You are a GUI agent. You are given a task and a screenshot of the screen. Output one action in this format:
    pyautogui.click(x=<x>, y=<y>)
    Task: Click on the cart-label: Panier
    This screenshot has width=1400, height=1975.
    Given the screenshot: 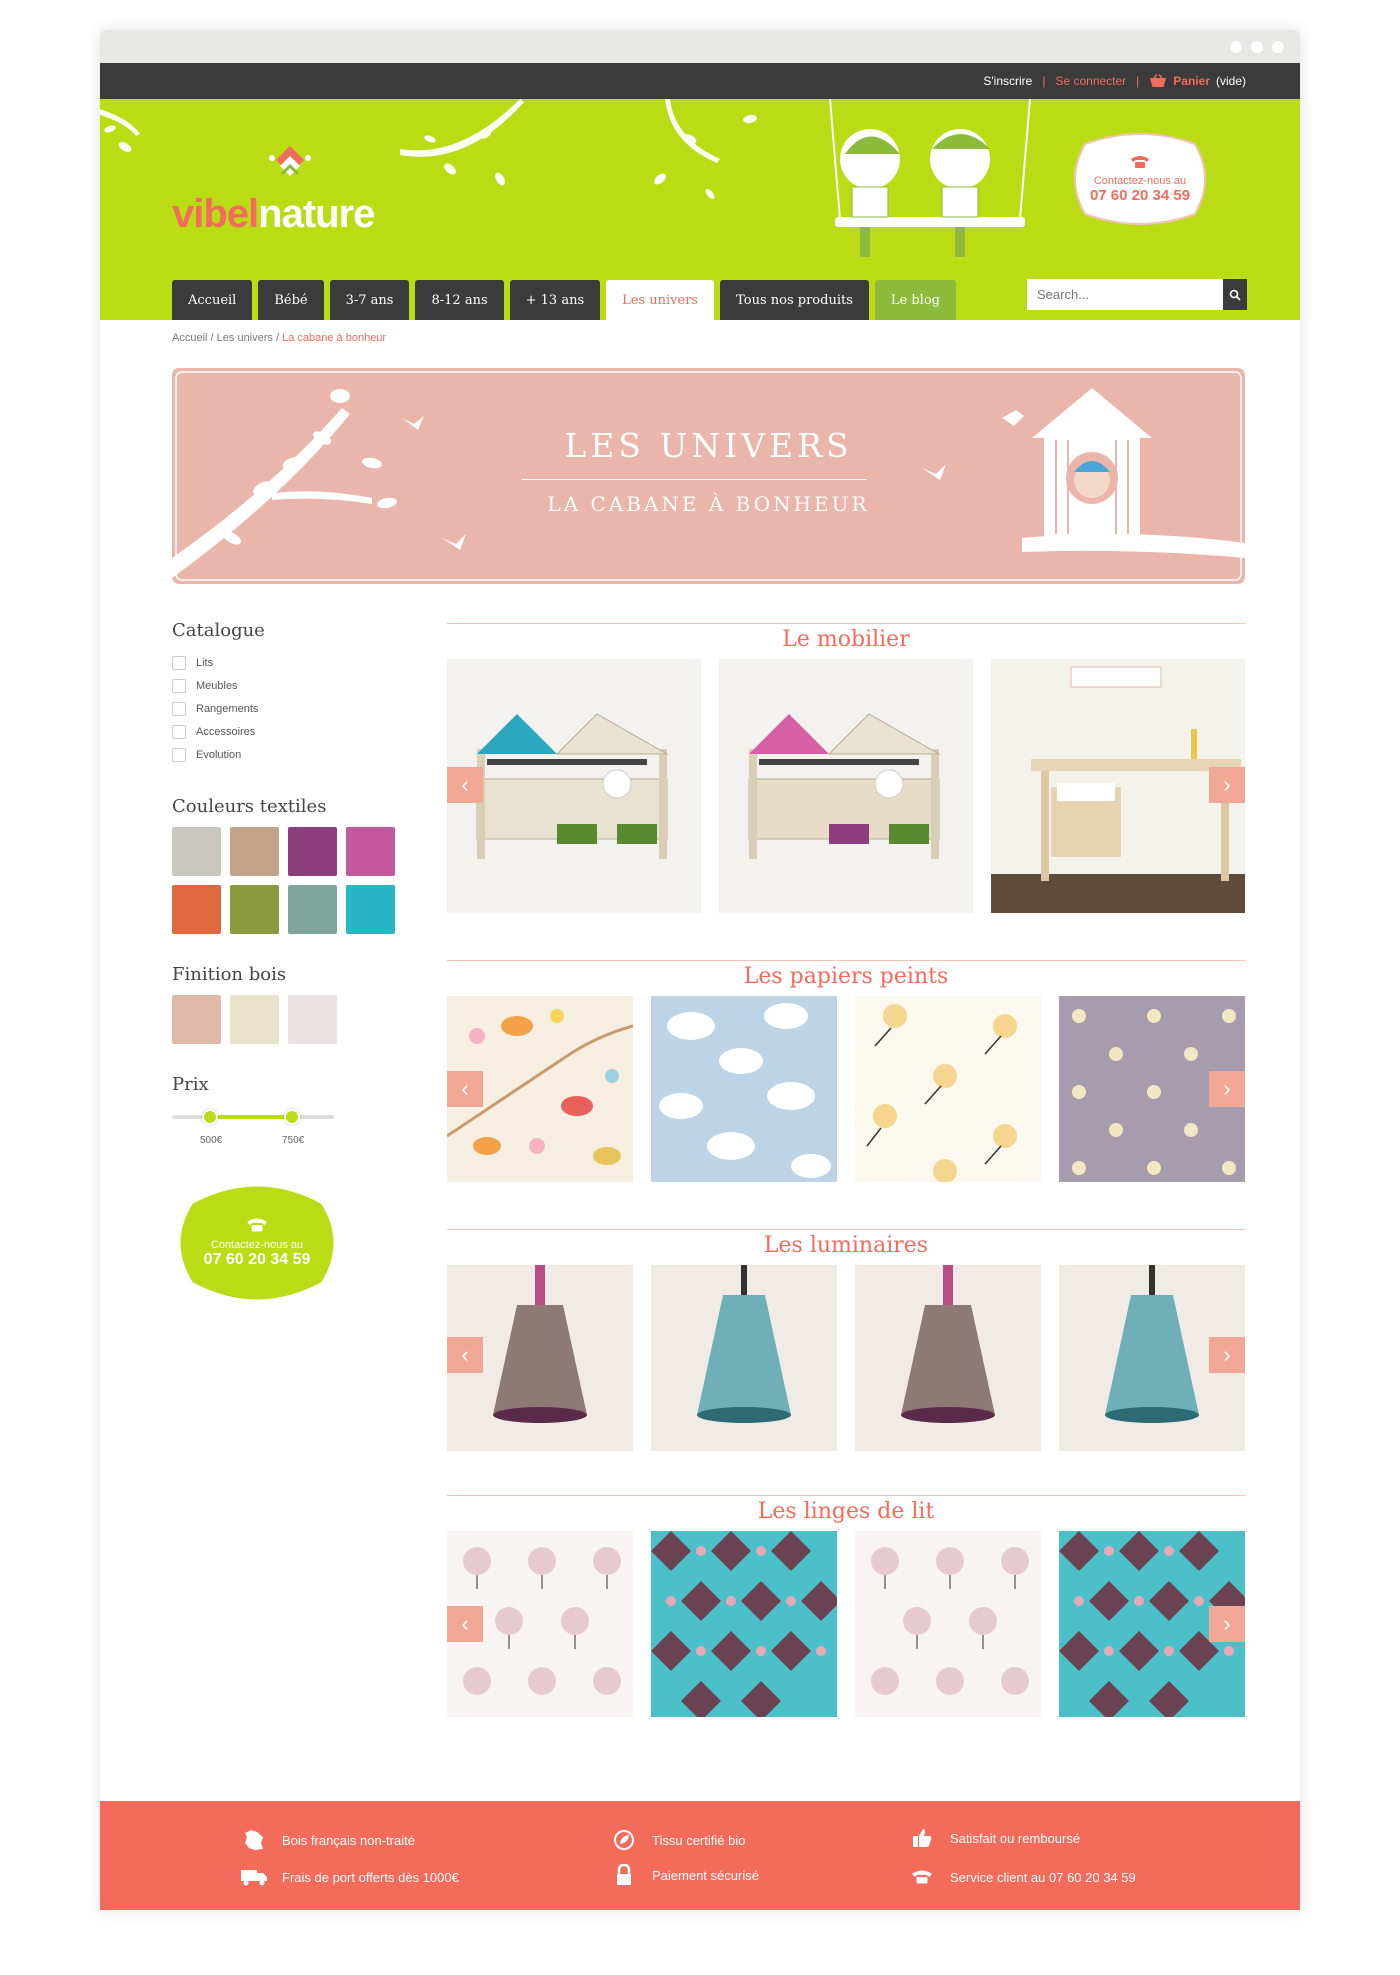 What is the action you would take?
    pyautogui.click(x=1191, y=81)
    